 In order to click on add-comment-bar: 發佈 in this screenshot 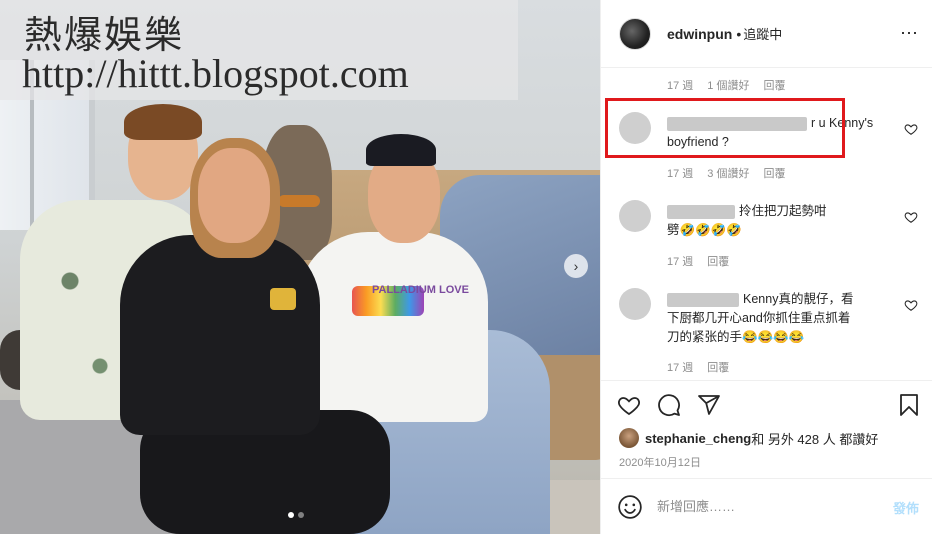, I will do `click(766, 506)`.